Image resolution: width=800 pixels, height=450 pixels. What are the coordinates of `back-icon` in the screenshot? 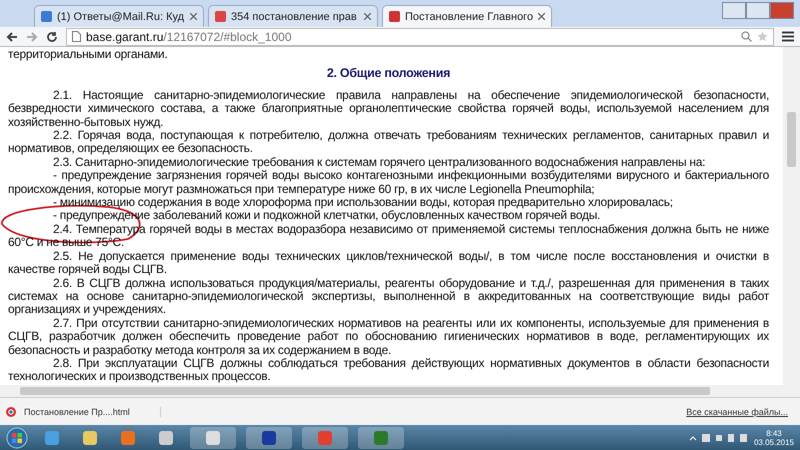 It's located at (12, 36).